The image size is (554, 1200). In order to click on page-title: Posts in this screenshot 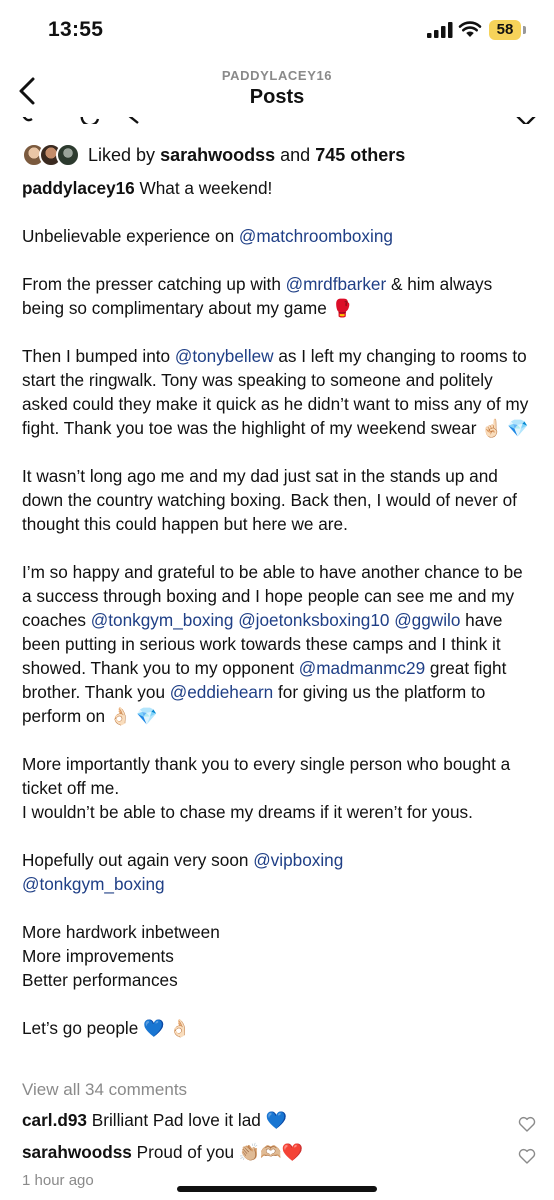, I will do `click(277, 97)`.